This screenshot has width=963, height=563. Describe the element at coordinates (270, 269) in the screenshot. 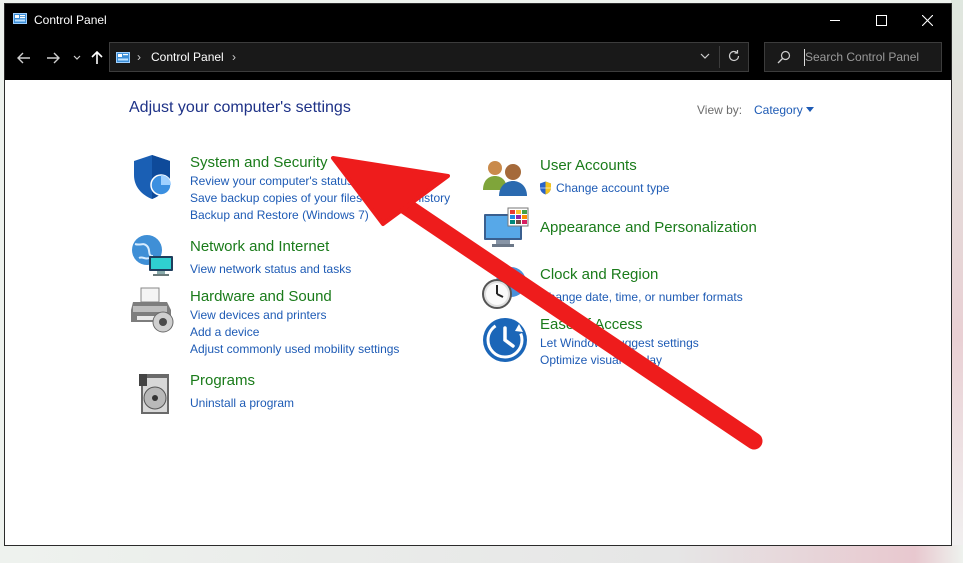

I see `link-network-status: View network status and tasks` at that location.